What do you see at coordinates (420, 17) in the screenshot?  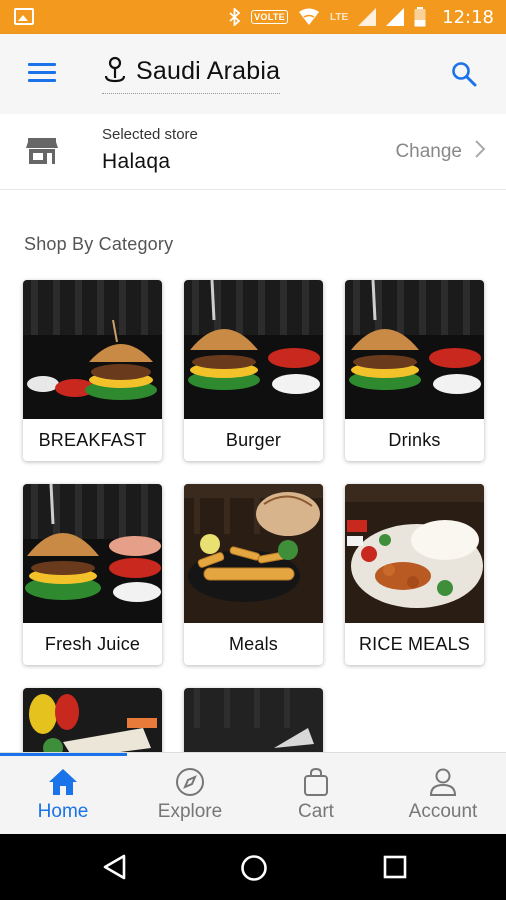 I see `battery-icon` at bounding box center [420, 17].